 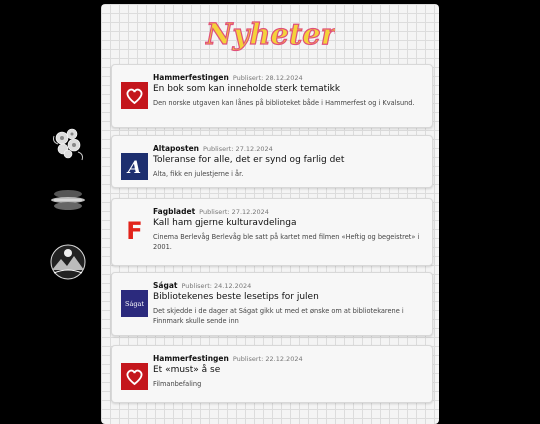 What do you see at coordinates (176, 148) in the screenshot?
I see `article-source: Altaposten` at bounding box center [176, 148].